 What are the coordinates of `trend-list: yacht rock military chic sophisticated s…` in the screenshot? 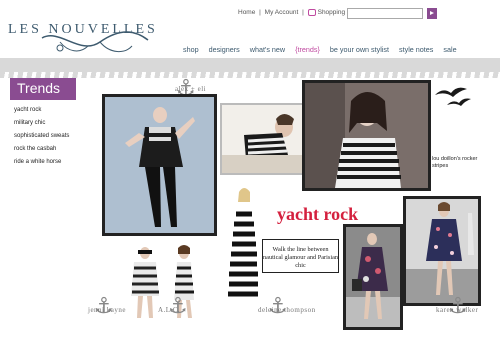 It's located at (41, 139).